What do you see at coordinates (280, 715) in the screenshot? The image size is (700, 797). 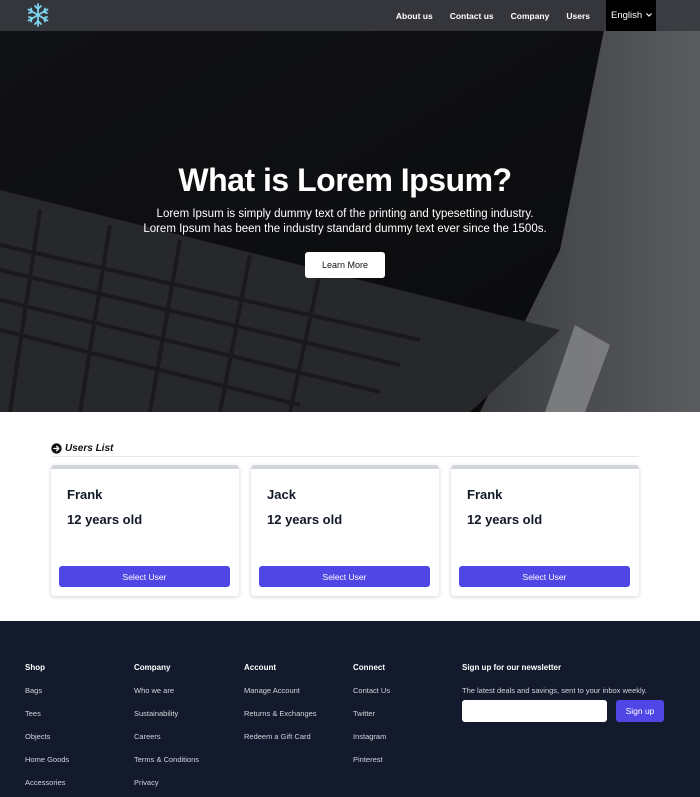 I see `footer-link: Returns & Exchanges` at bounding box center [280, 715].